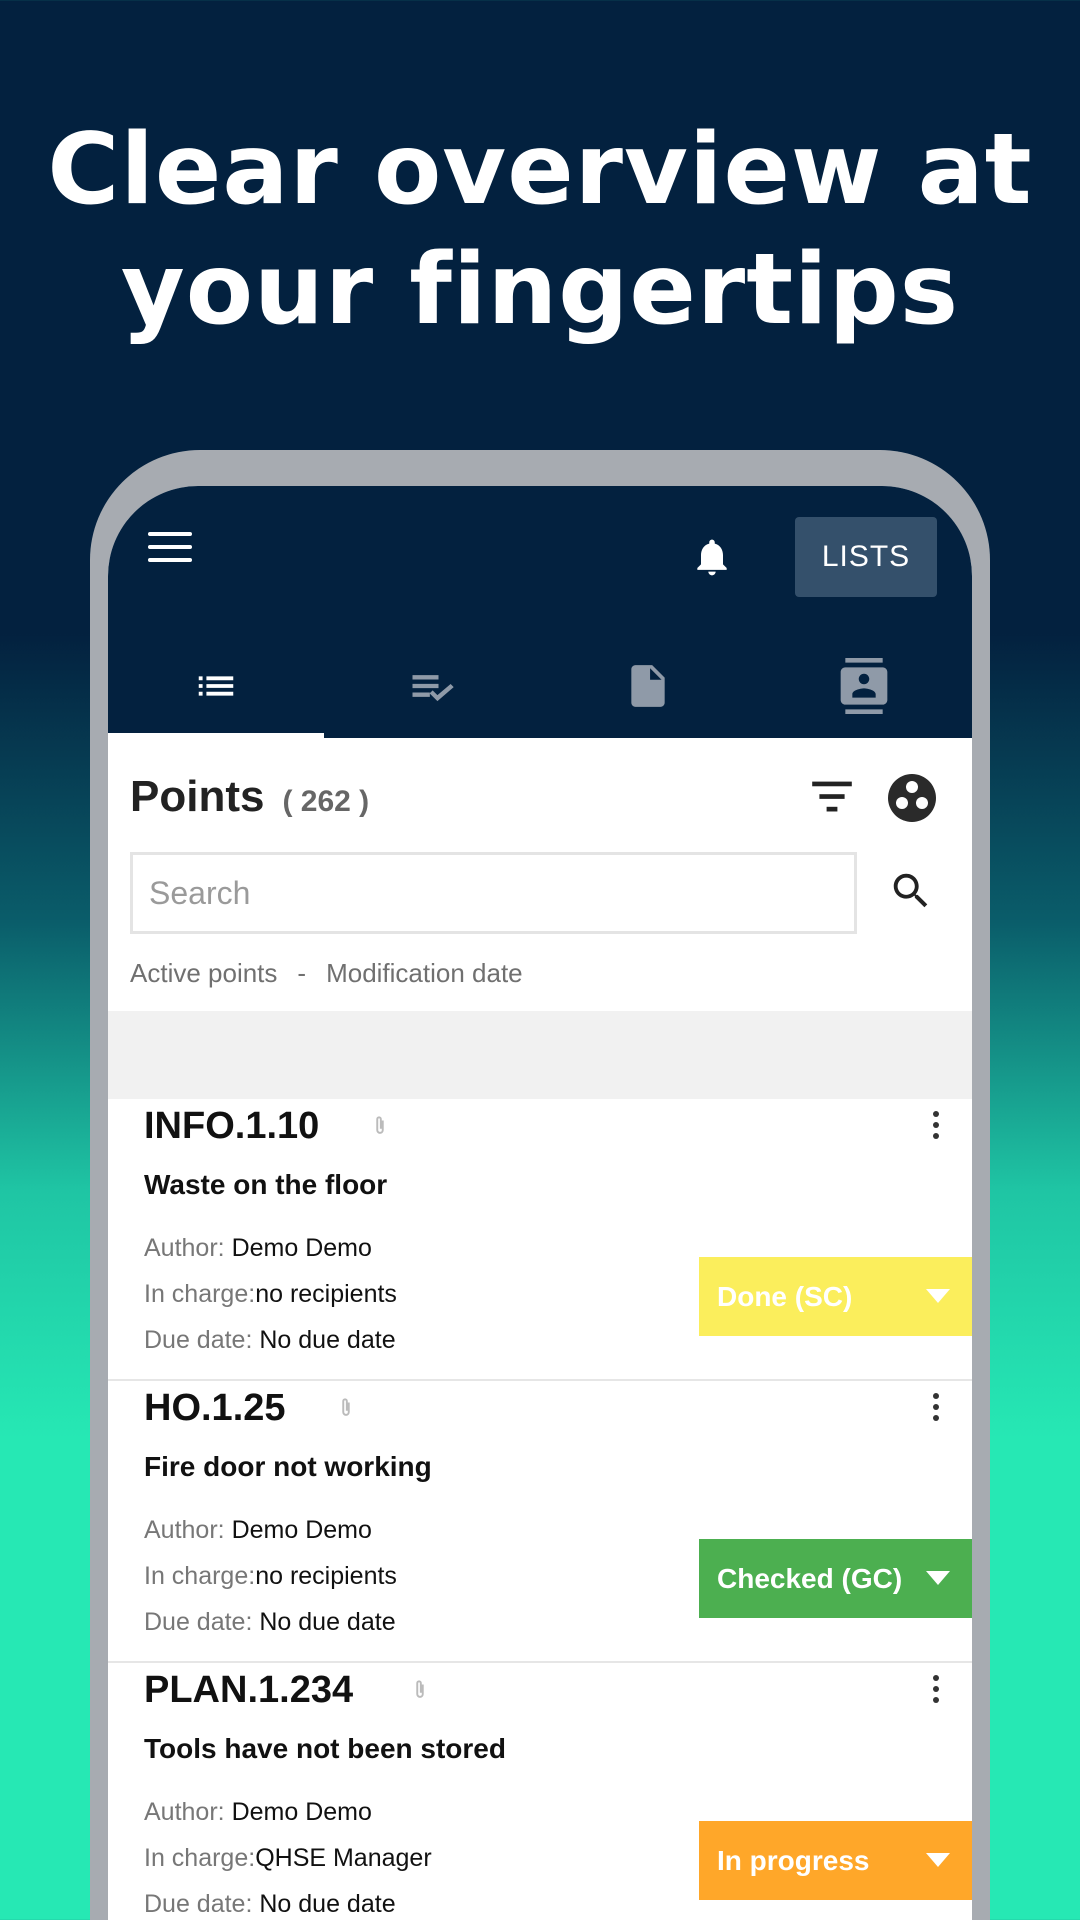 The width and height of the screenshot is (1080, 1920). What do you see at coordinates (793, 1860) in the screenshot?
I see `status-label: In progress` at bounding box center [793, 1860].